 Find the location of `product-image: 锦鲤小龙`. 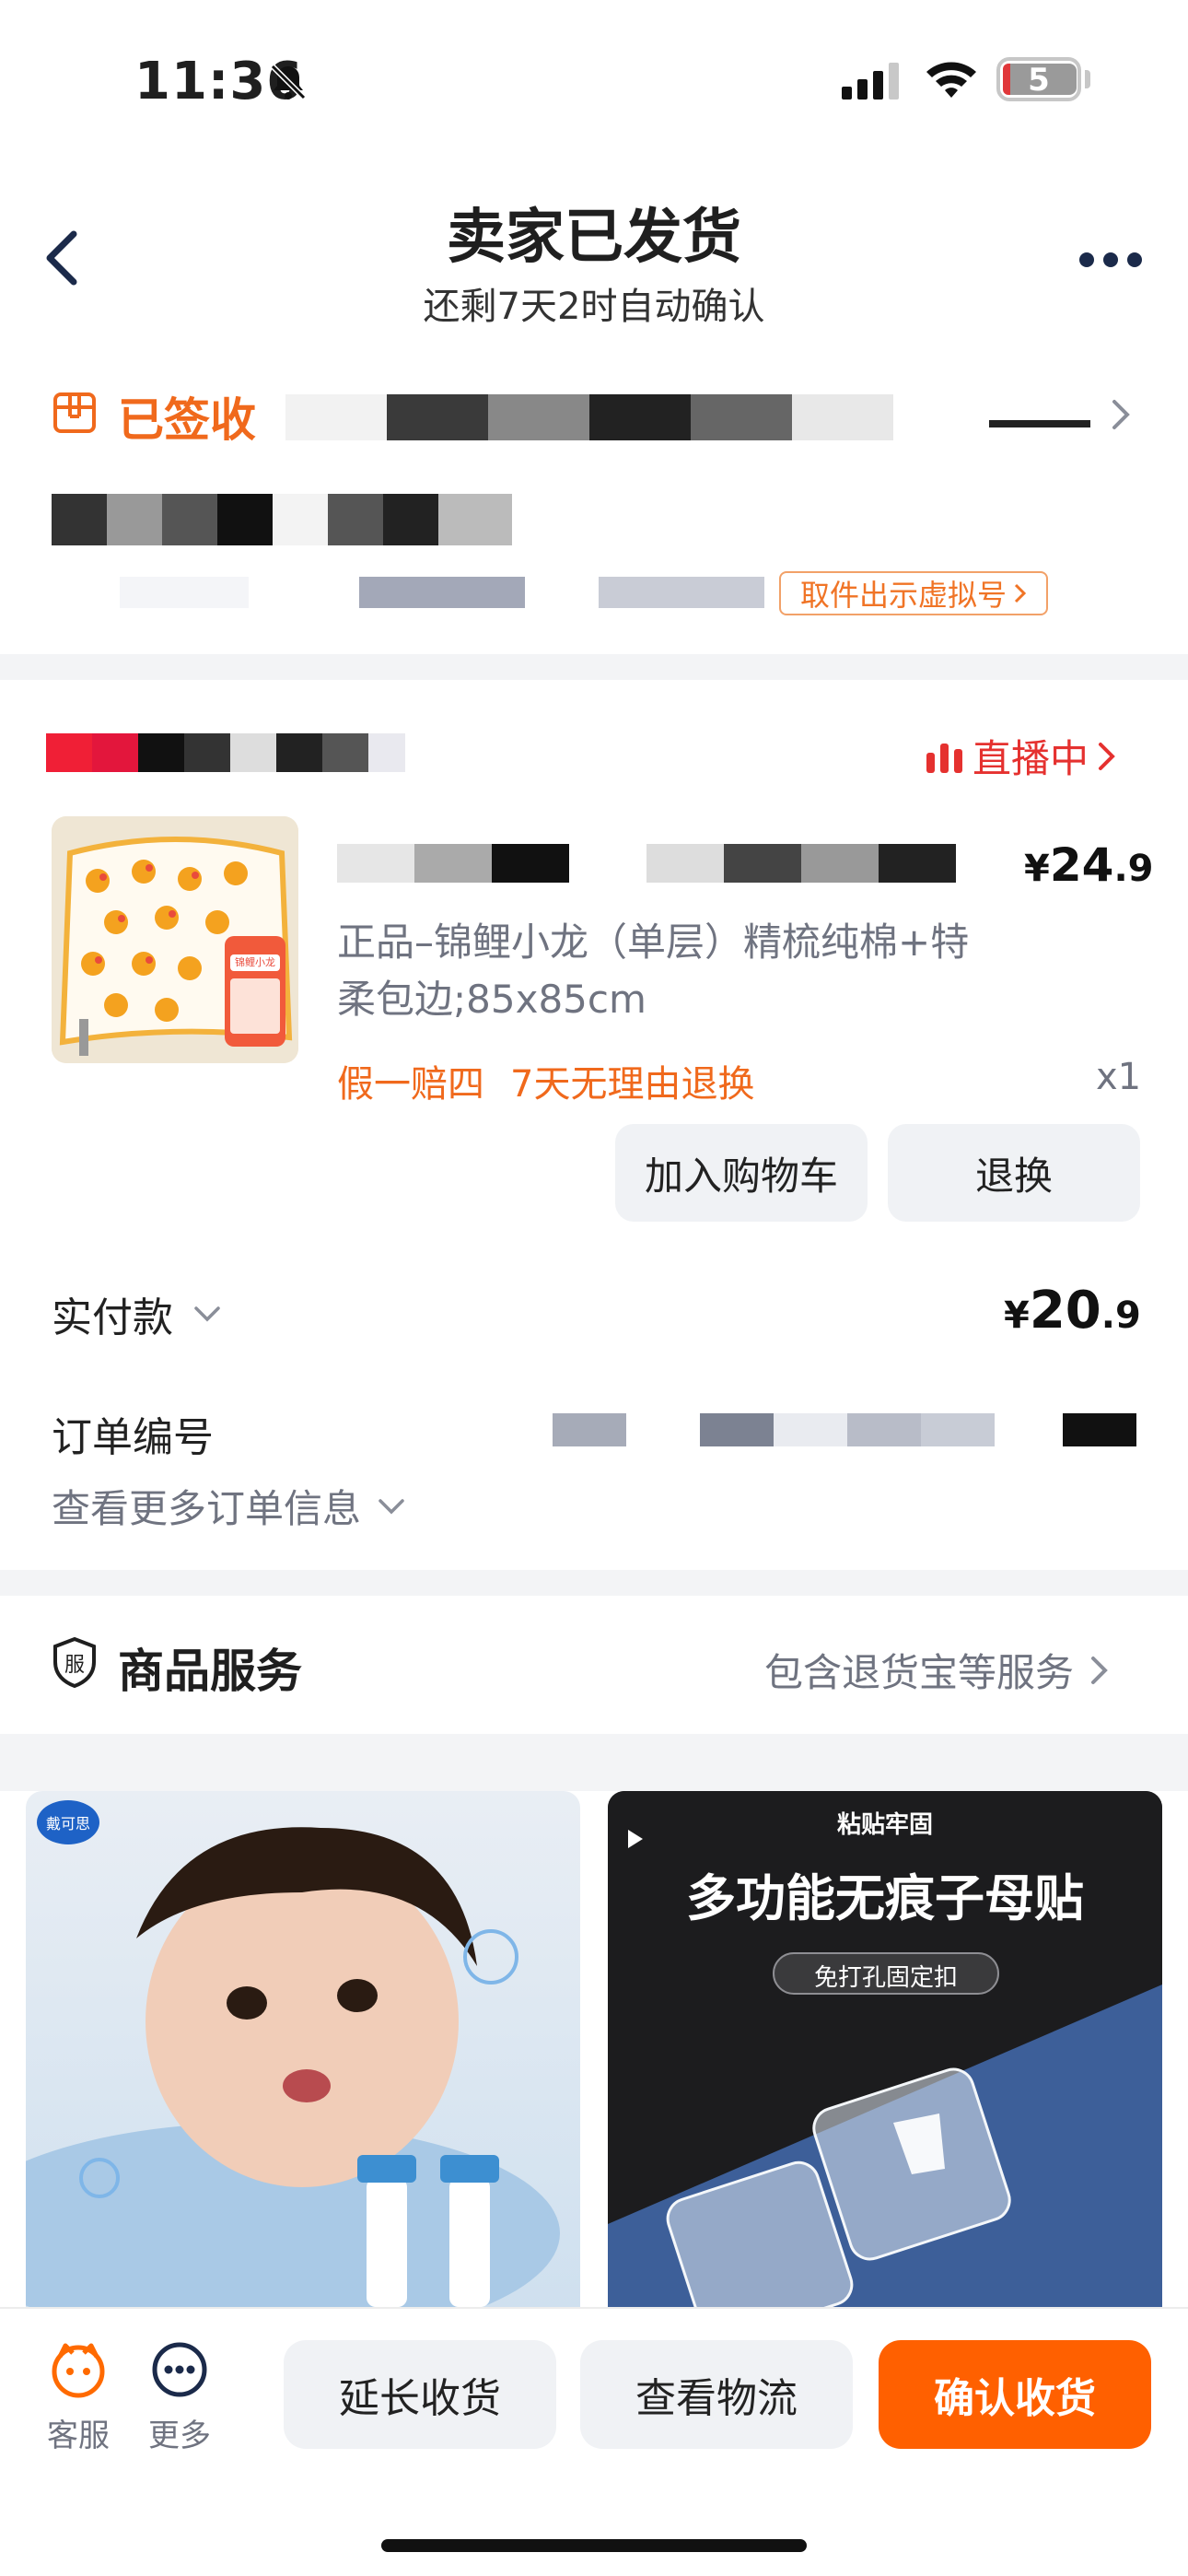

product-image: 锦鲤小龙 is located at coordinates (175, 939).